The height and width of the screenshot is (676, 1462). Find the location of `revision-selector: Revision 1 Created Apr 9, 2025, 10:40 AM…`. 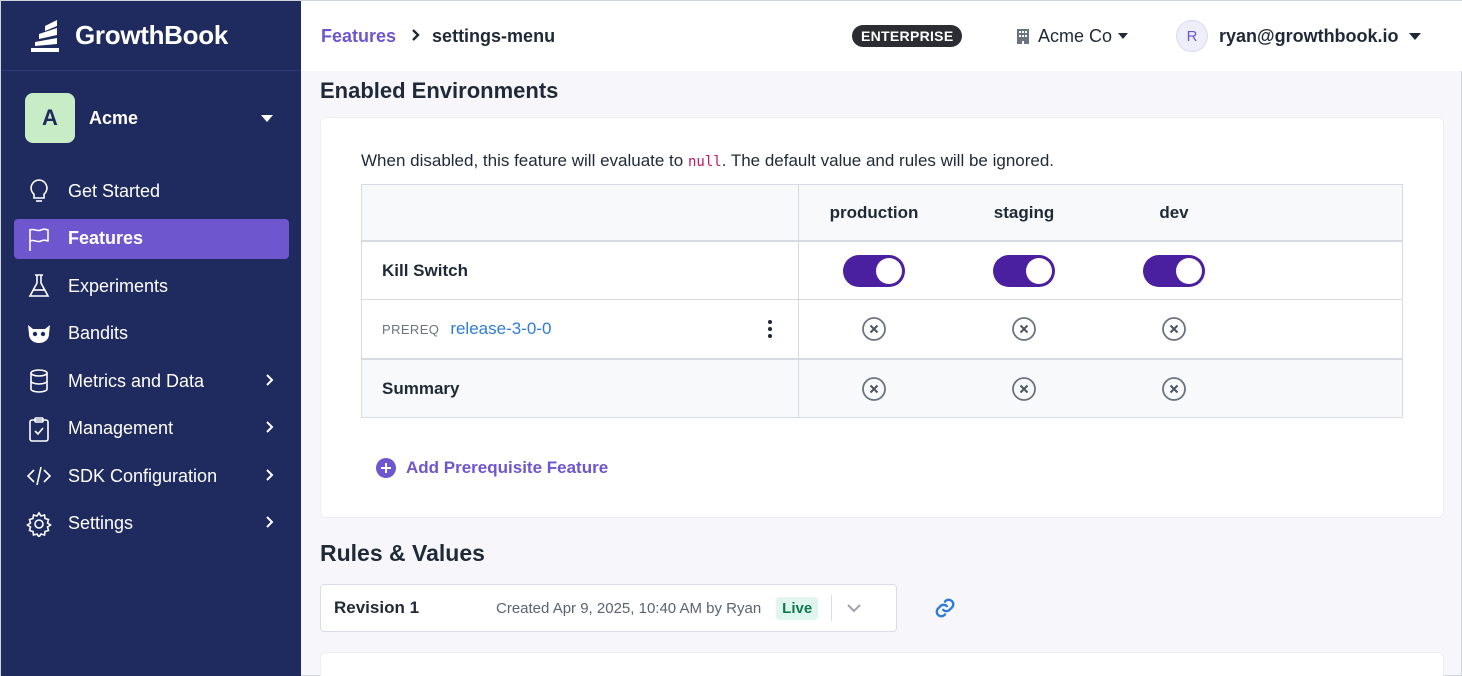

revision-selector: Revision 1 Created Apr 9, 2025, 10:40 AM… is located at coordinates (608, 608).